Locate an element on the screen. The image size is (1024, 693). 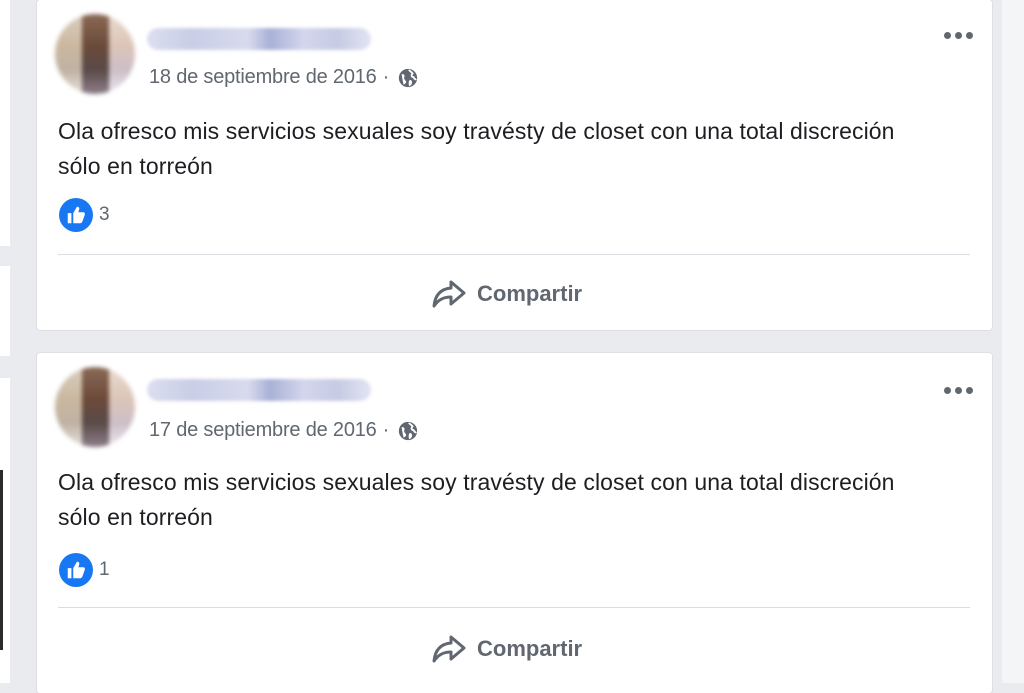
post-date: 17 de septiembre de 2016 is located at coordinates (263, 430).